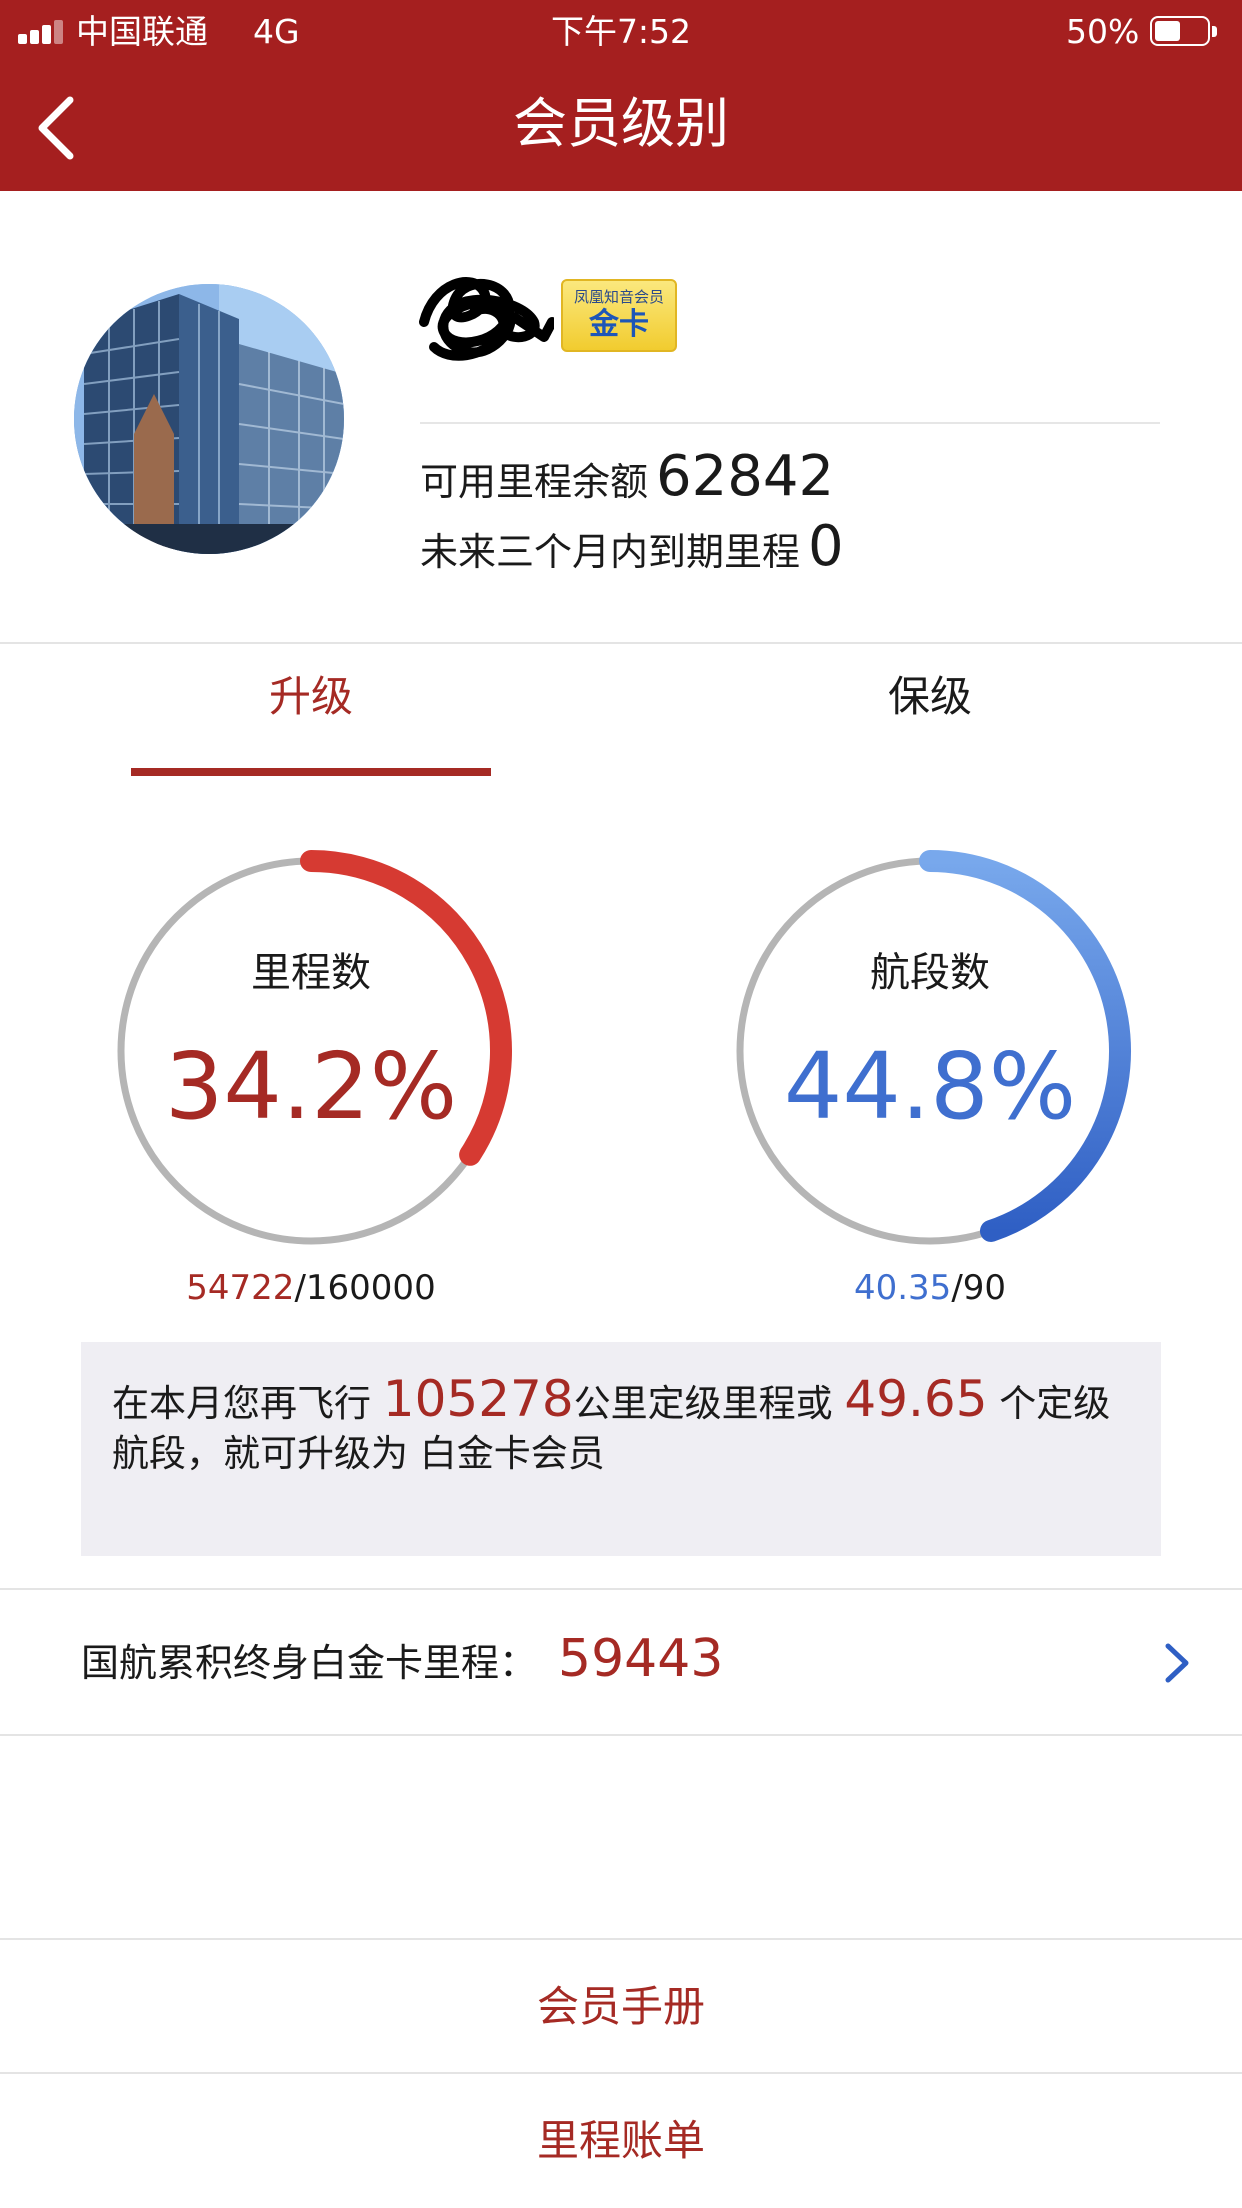  Describe the element at coordinates (1177, 1663) in the screenshot. I see `chevron-right-icon` at that location.